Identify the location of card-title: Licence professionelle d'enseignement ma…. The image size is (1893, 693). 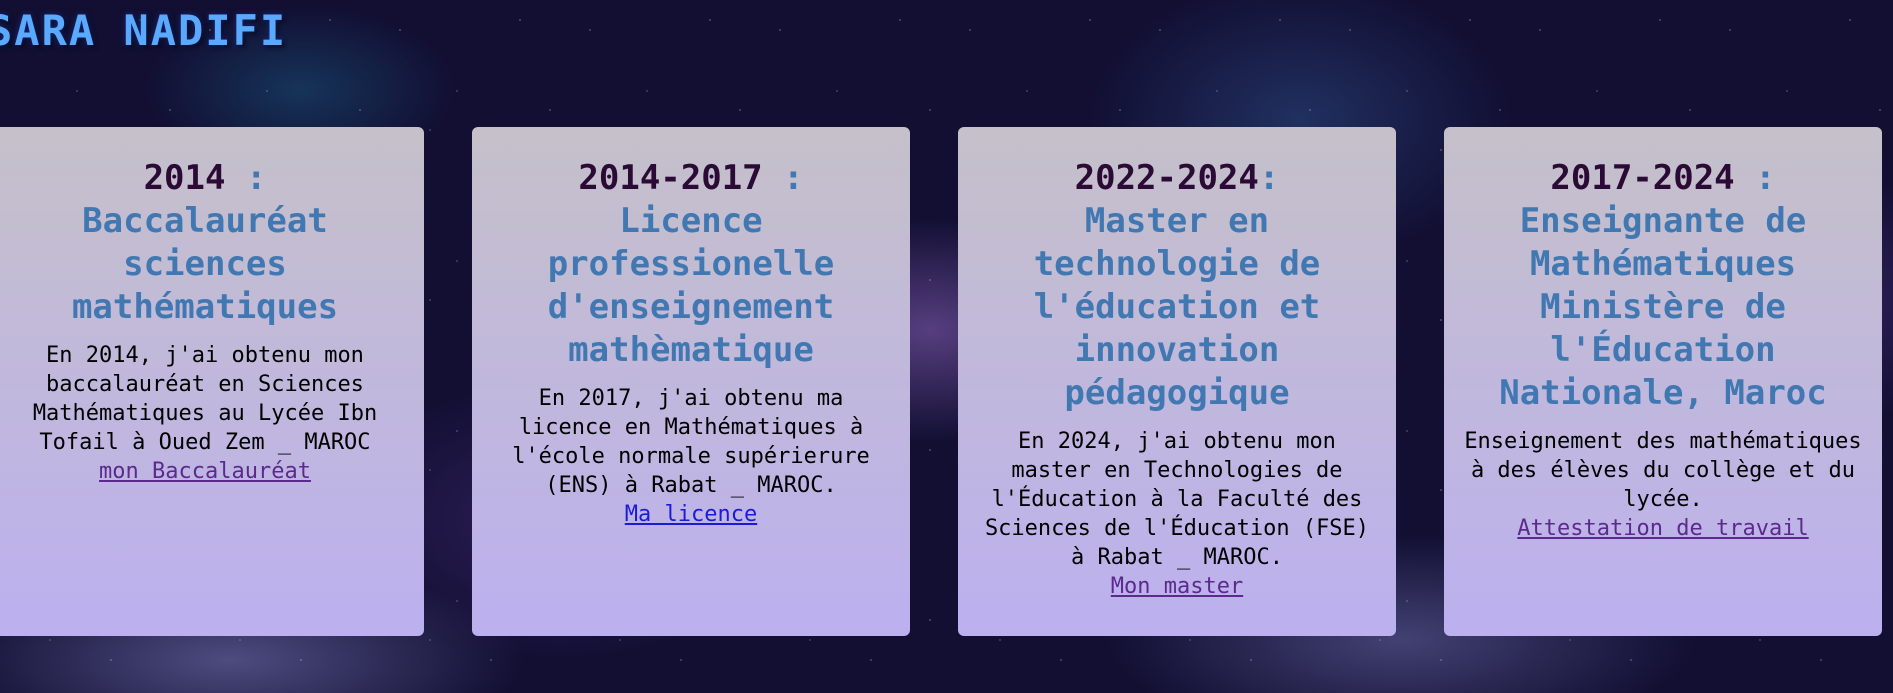
(691, 285).